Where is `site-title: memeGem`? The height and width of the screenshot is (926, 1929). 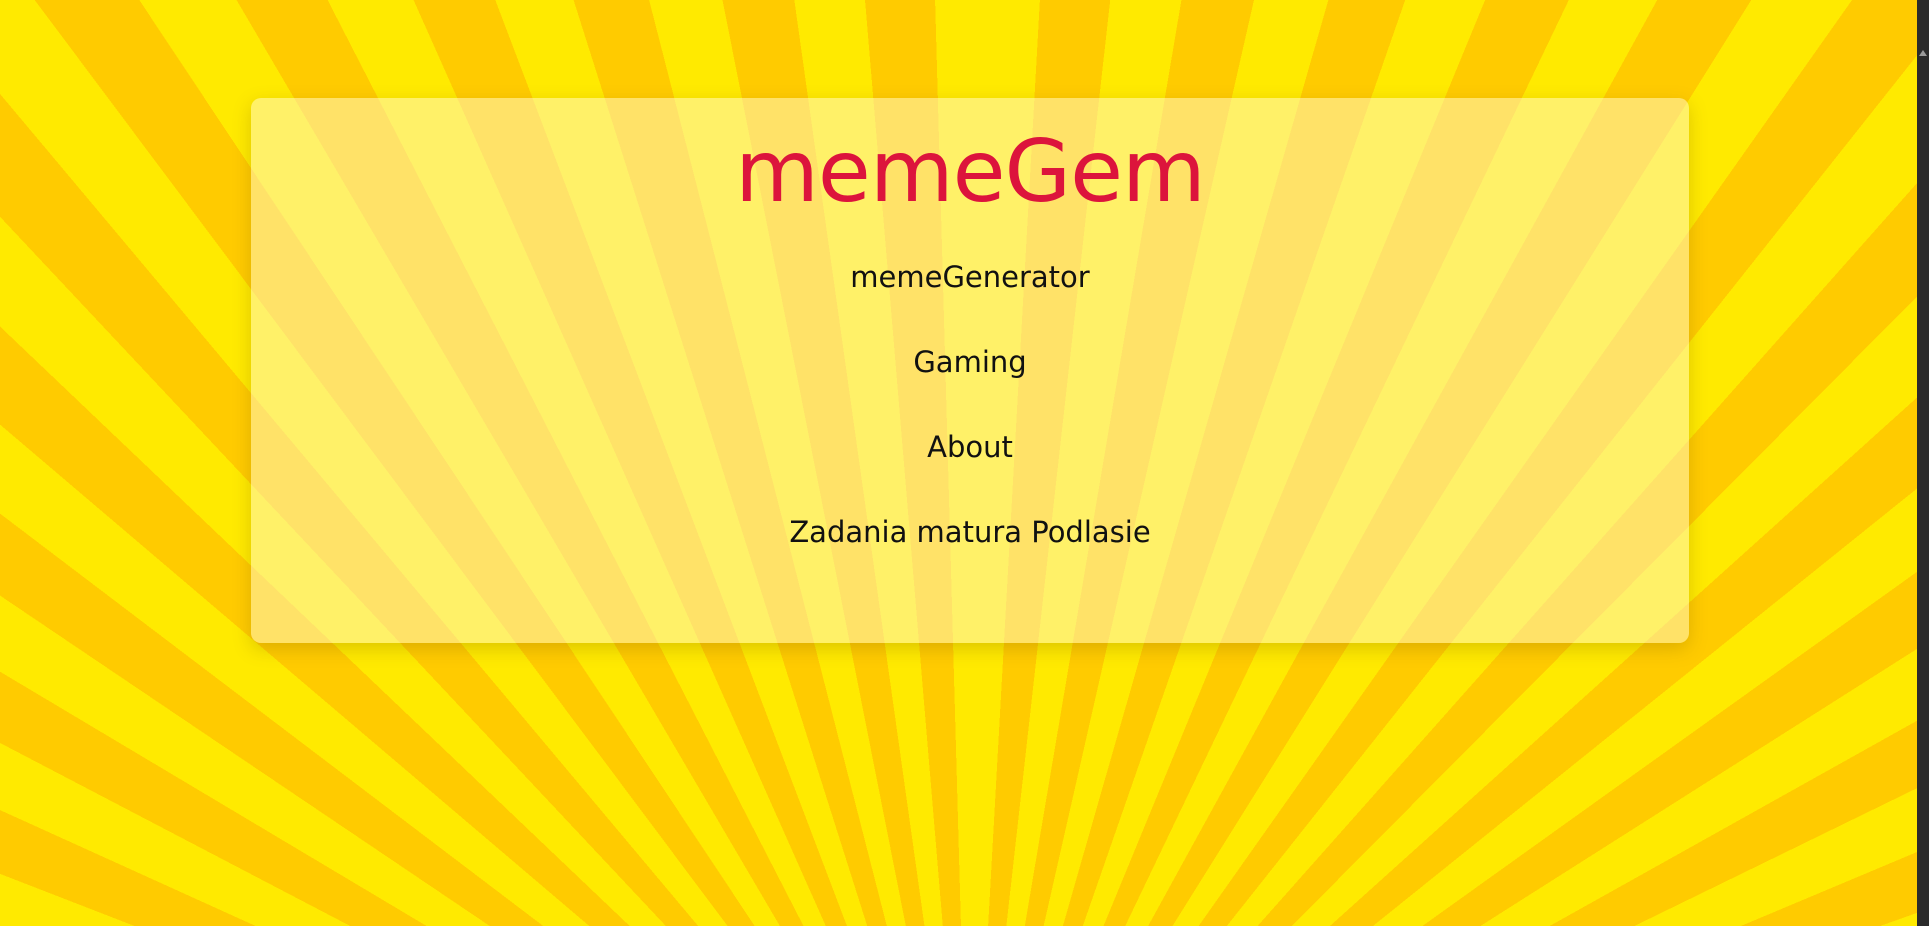
site-title: memeGem is located at coordinates (970, 172).